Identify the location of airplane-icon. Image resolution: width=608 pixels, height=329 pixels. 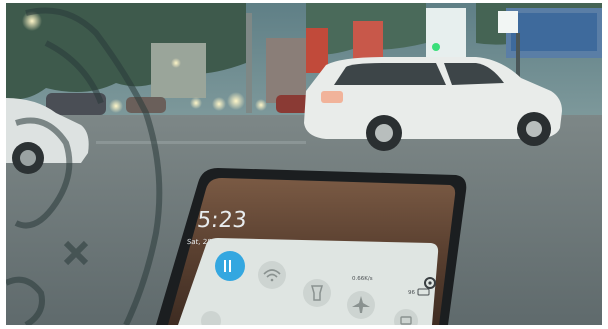
(361, 305).